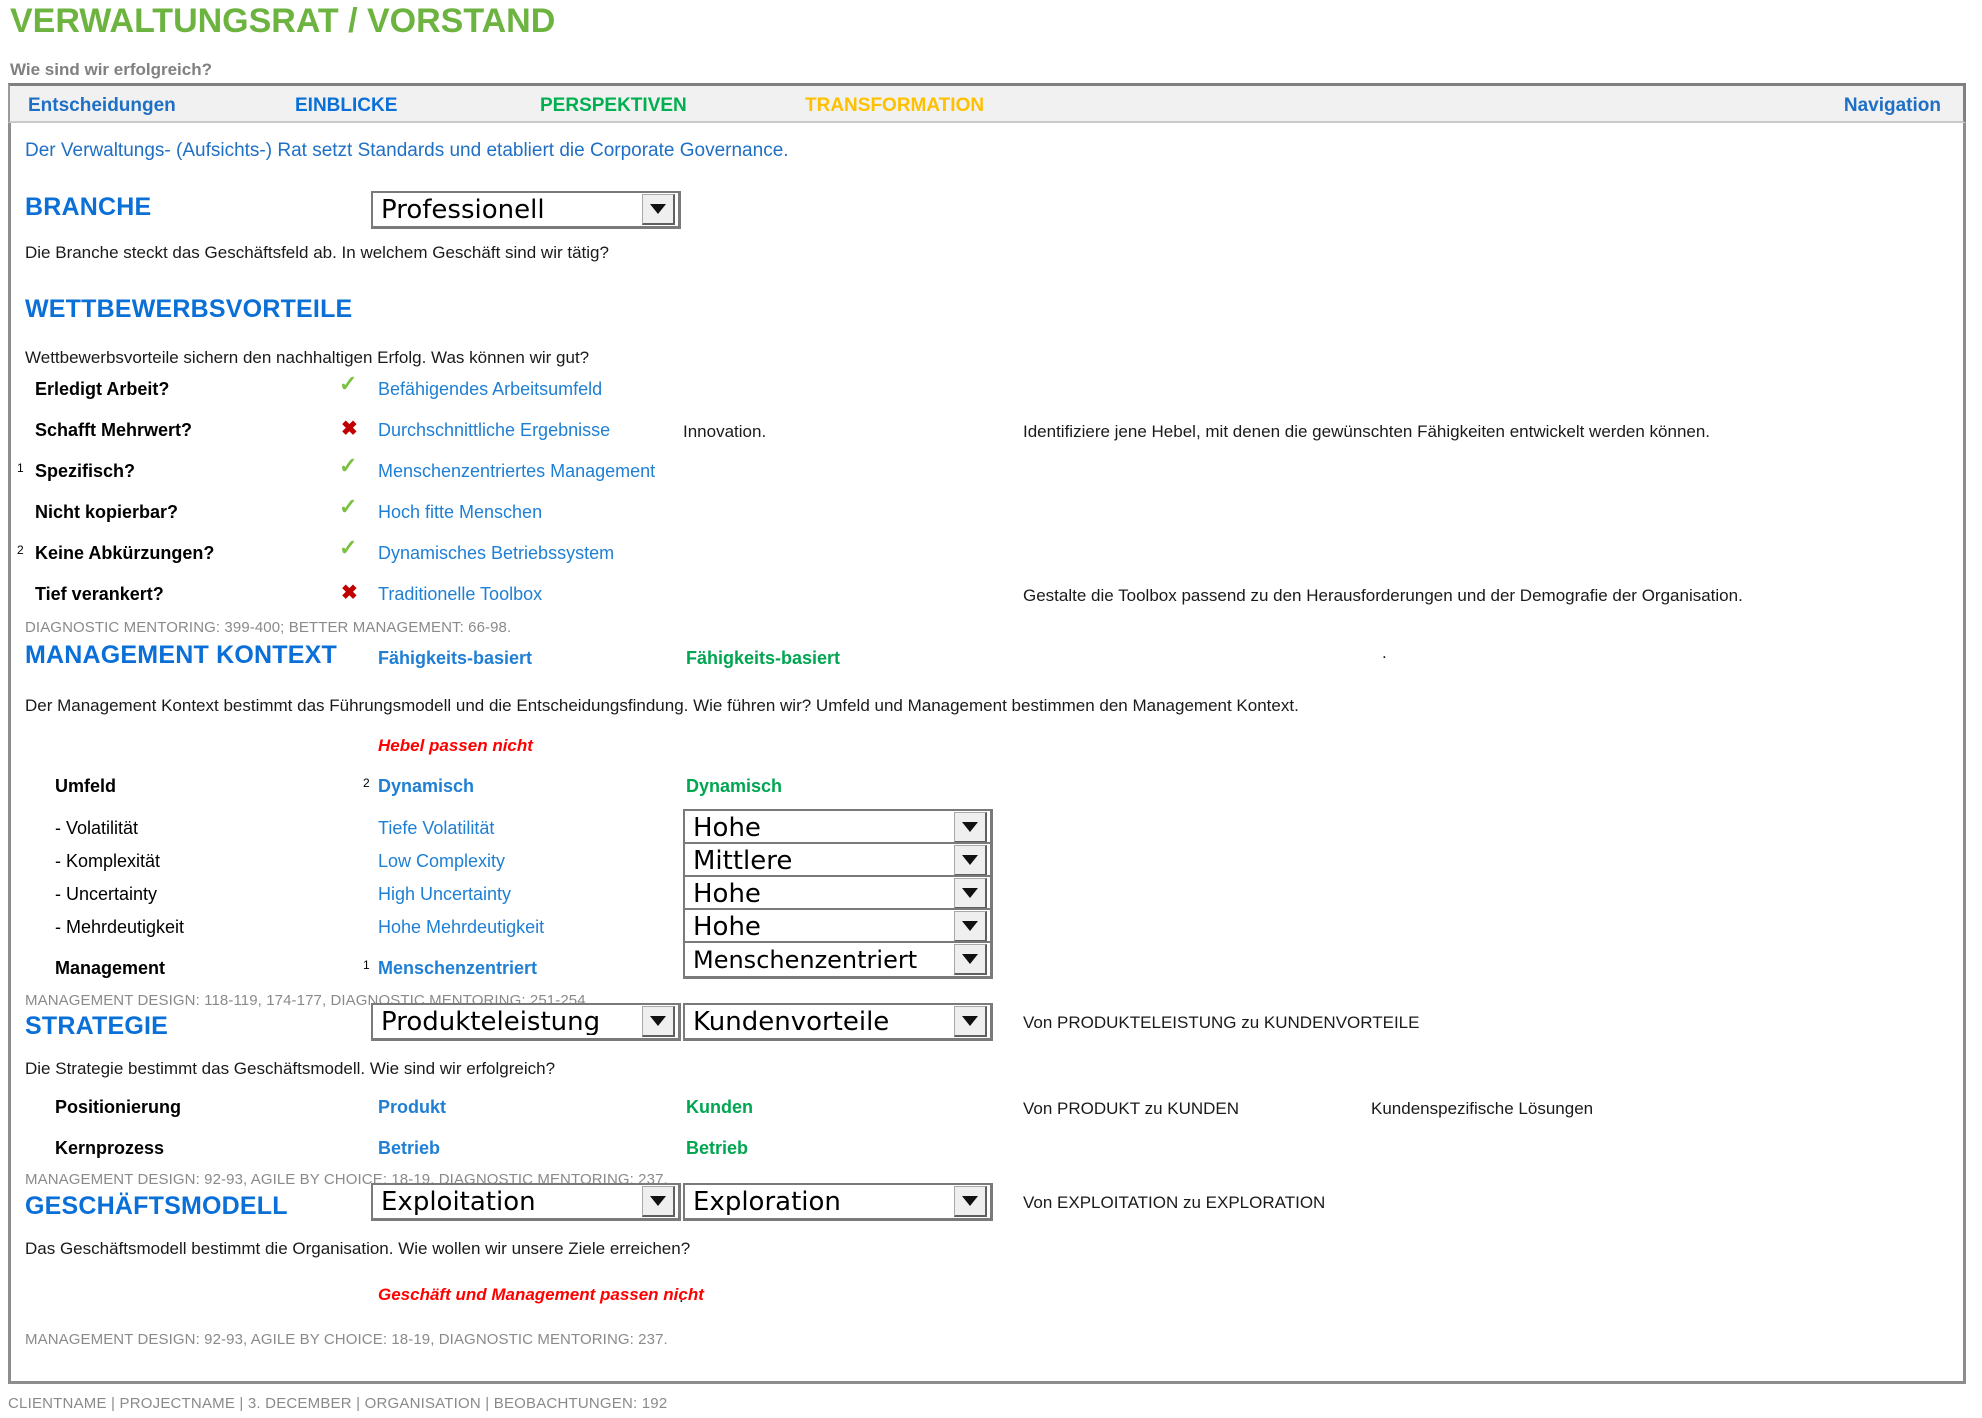 The image size is (1982, 1418). Describe the element at coordinates (455, 745) in the screenshot. I see `management-kontext-warning: Hebel passen nicht` at that location.